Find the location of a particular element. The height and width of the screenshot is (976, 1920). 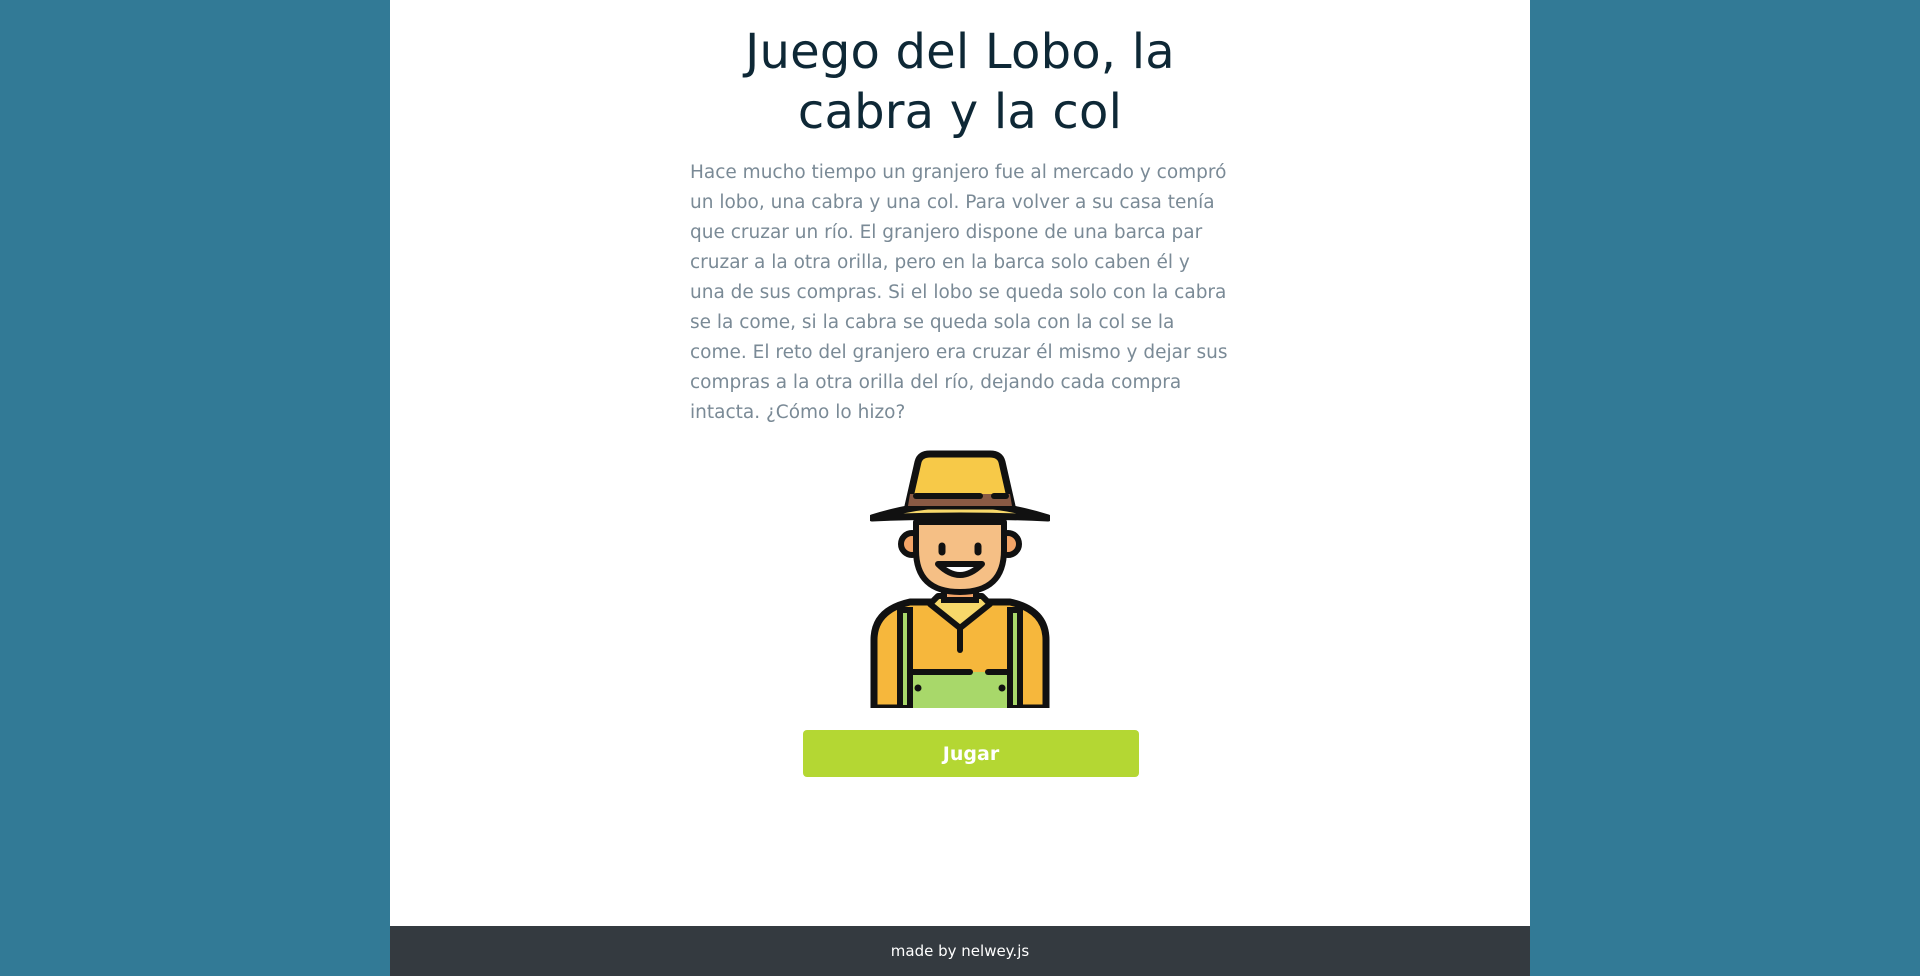

footer: made by nelwey.js is located at coordinates (960, 951).